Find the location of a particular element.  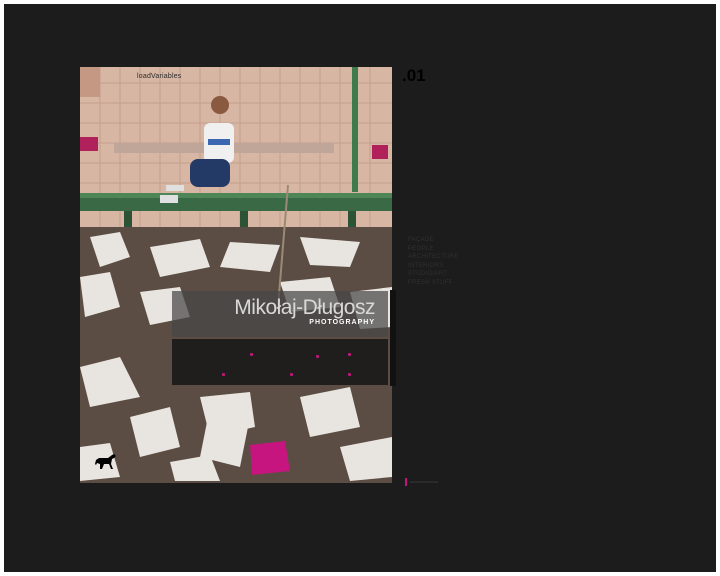

pager-marker is located at coordinates (406, 482).